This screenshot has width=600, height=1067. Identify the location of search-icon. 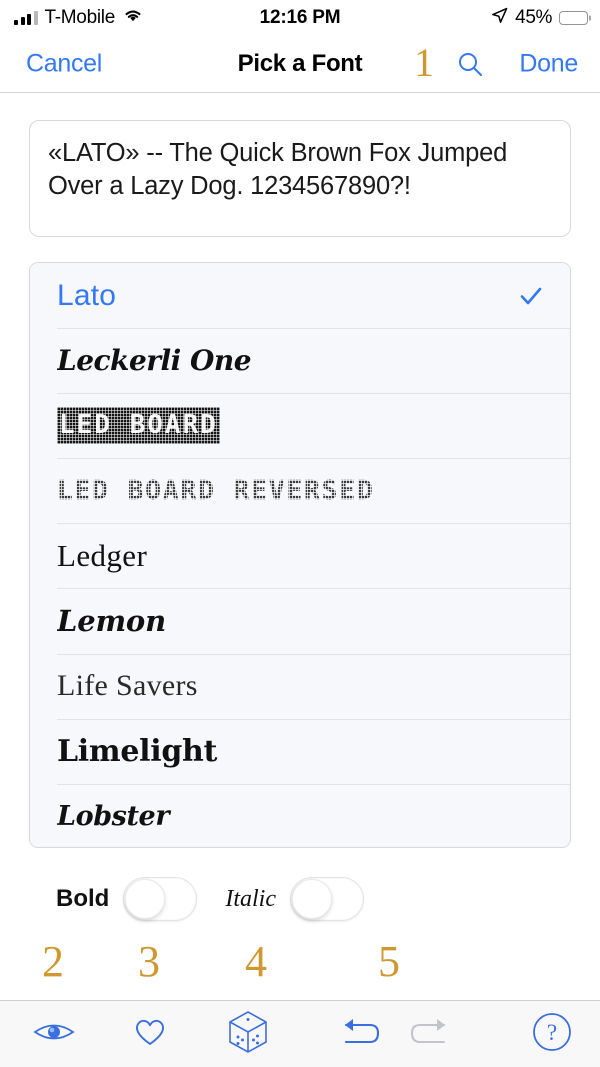
(470, 64).